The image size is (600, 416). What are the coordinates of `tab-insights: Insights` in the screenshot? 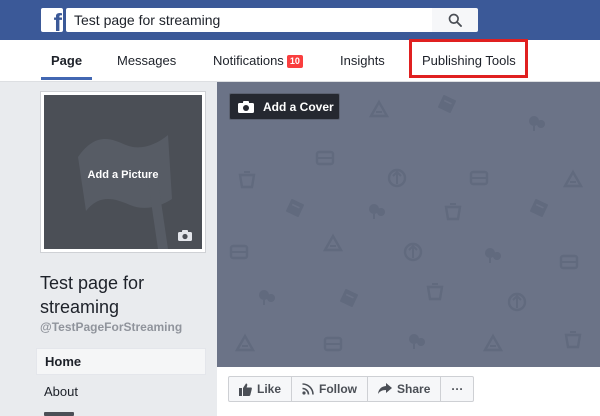 It's located at (362, 60).